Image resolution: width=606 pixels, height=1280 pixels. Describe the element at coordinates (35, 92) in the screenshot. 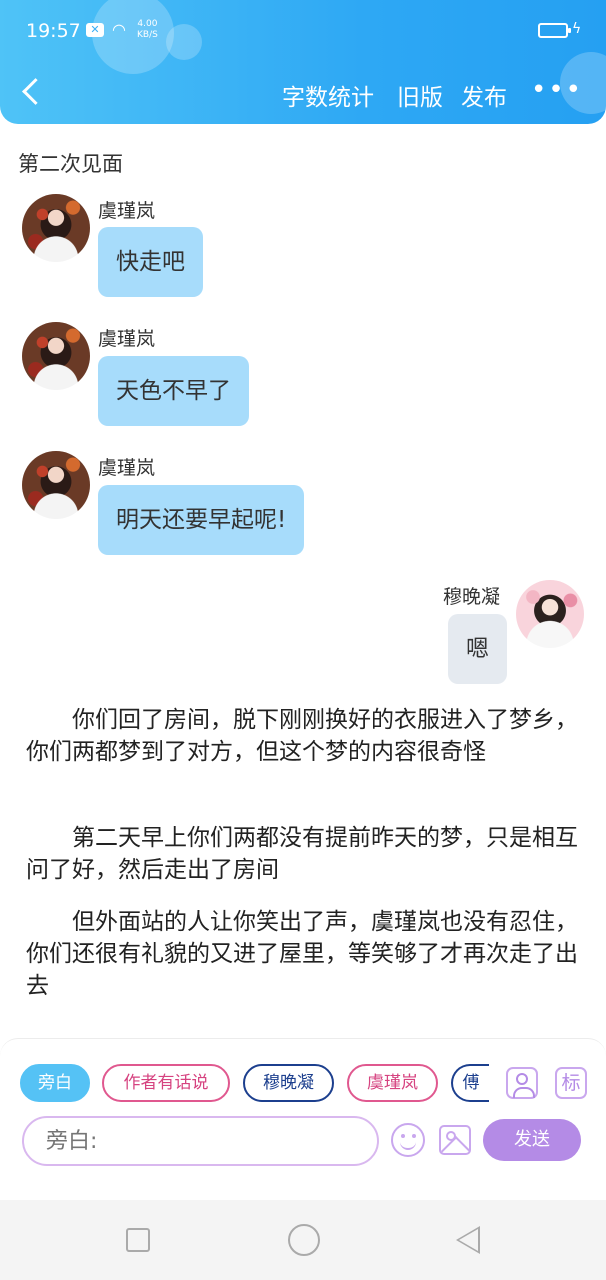

I see `back-icon` at that location.